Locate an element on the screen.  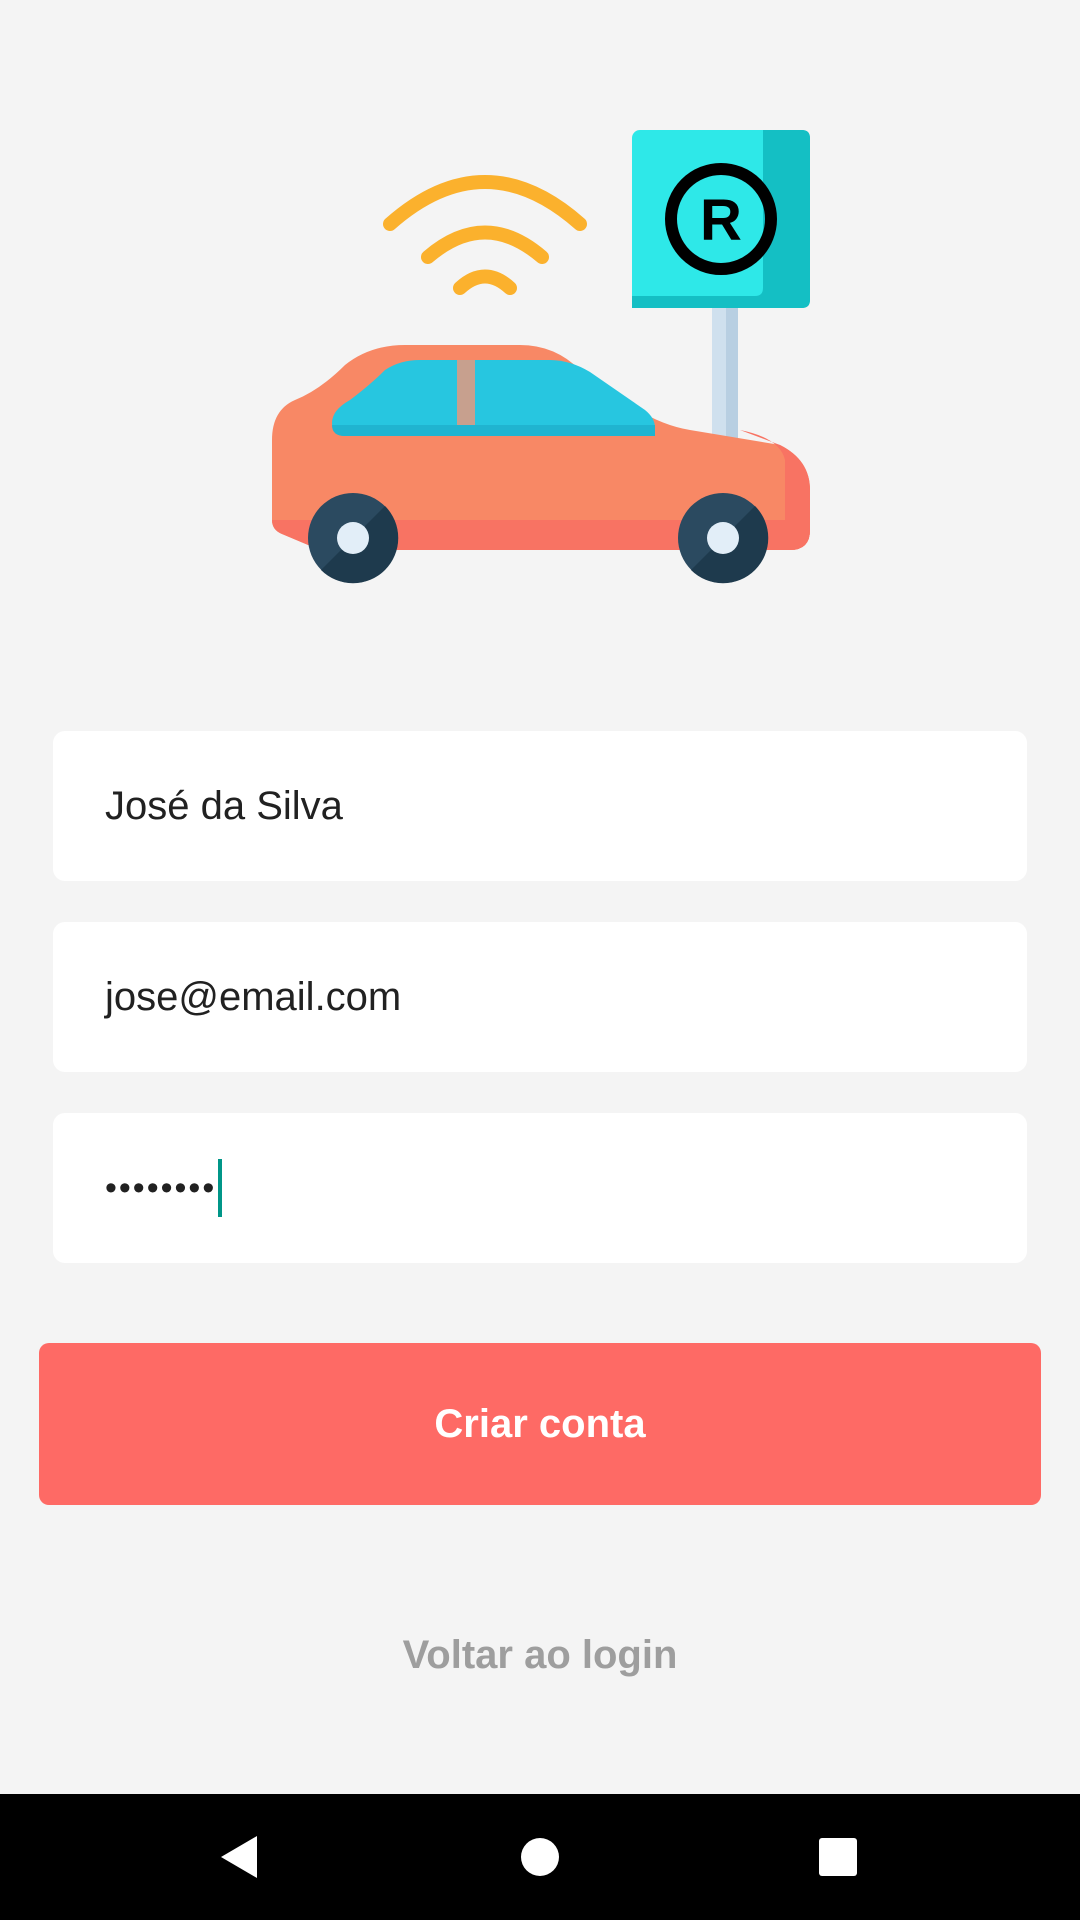
car-parking-illustration: R is located at coordinates (540, 360).